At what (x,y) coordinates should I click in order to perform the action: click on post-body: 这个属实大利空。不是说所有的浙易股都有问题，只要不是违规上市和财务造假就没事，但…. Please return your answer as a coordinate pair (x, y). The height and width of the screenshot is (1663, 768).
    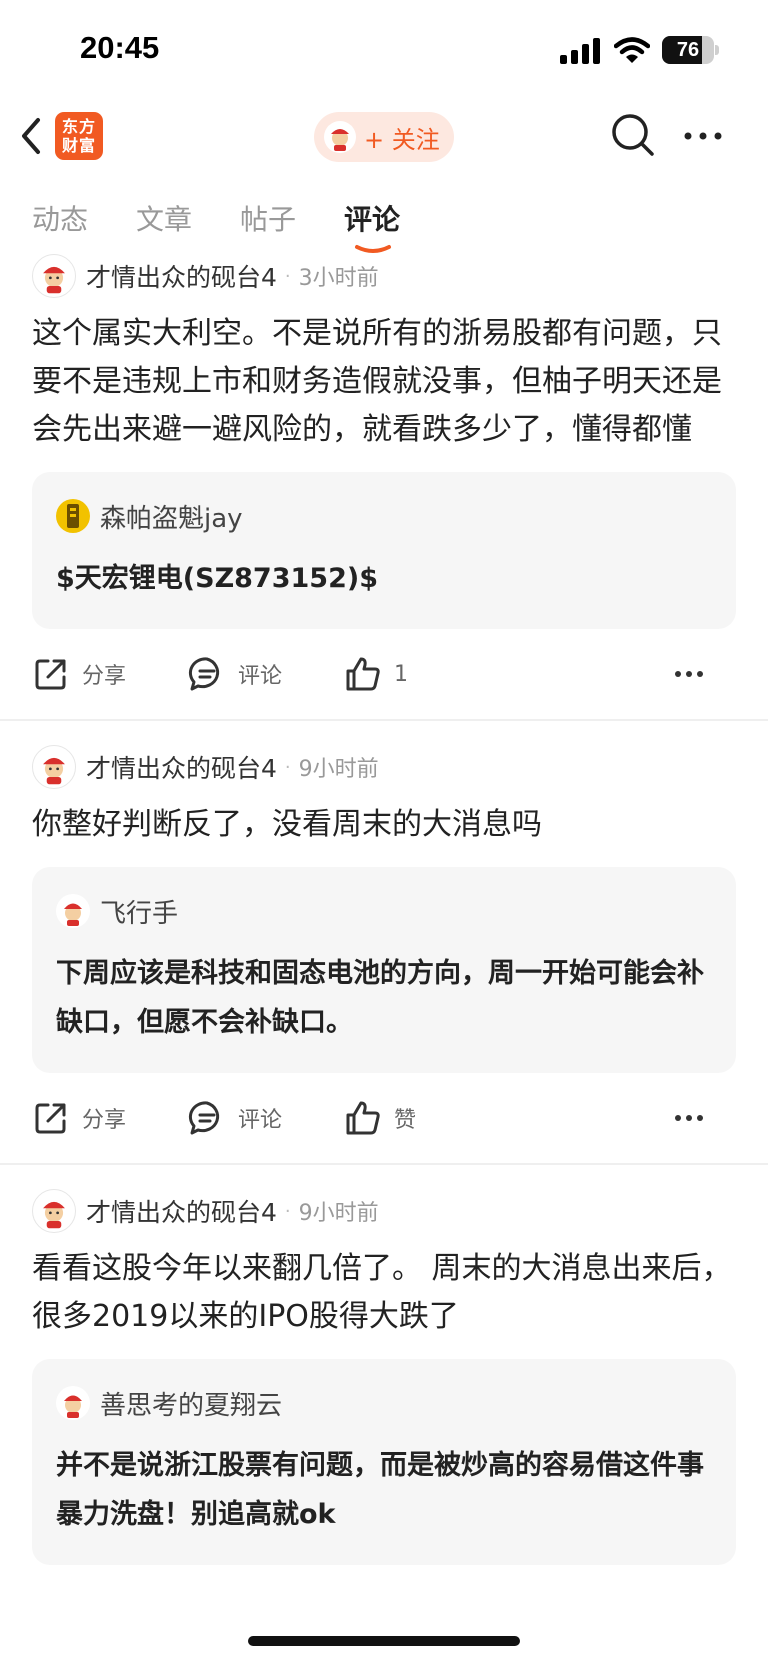
    Looking at the image, I should click on (384, 382).